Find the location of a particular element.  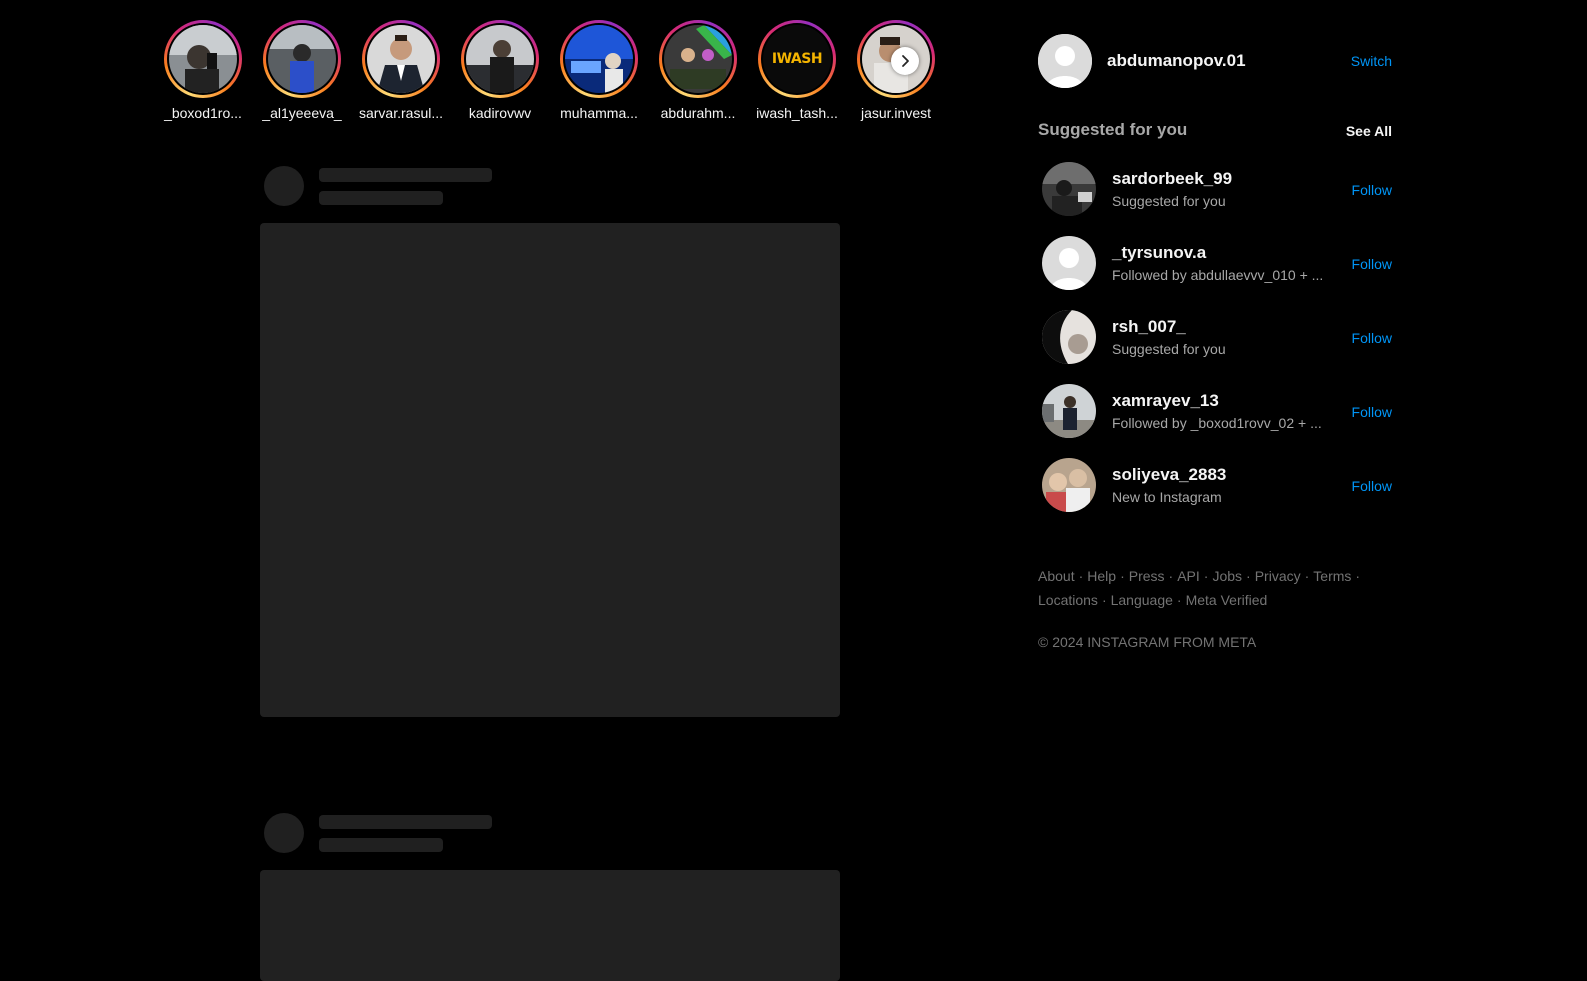

story-item: kadirovwv is located at coordinates (500, 70).